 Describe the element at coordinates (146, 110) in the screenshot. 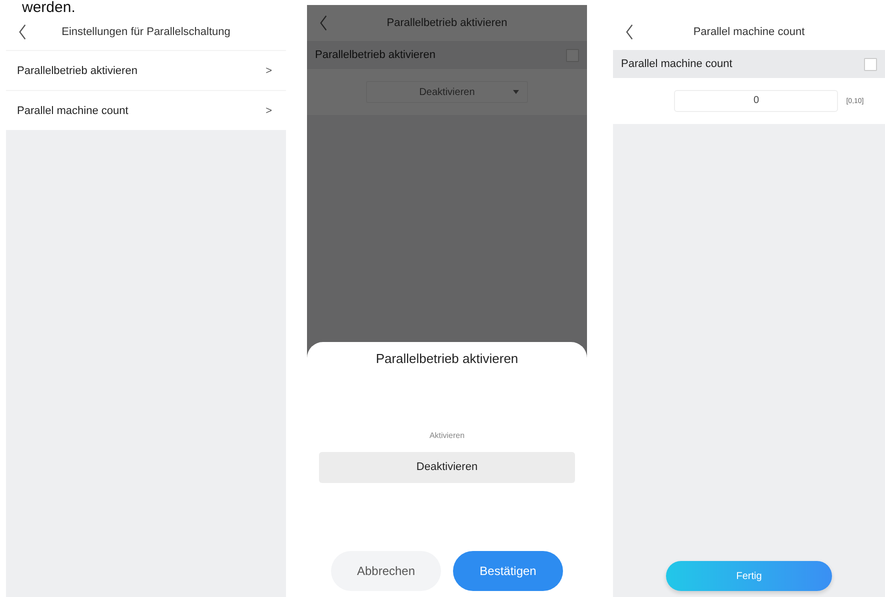

I see `menu-item: Parallel machine count >` at that location.